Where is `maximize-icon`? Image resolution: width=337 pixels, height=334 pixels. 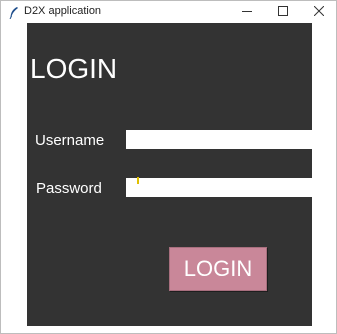 maximize-icon is located at coordinates (283, 12).